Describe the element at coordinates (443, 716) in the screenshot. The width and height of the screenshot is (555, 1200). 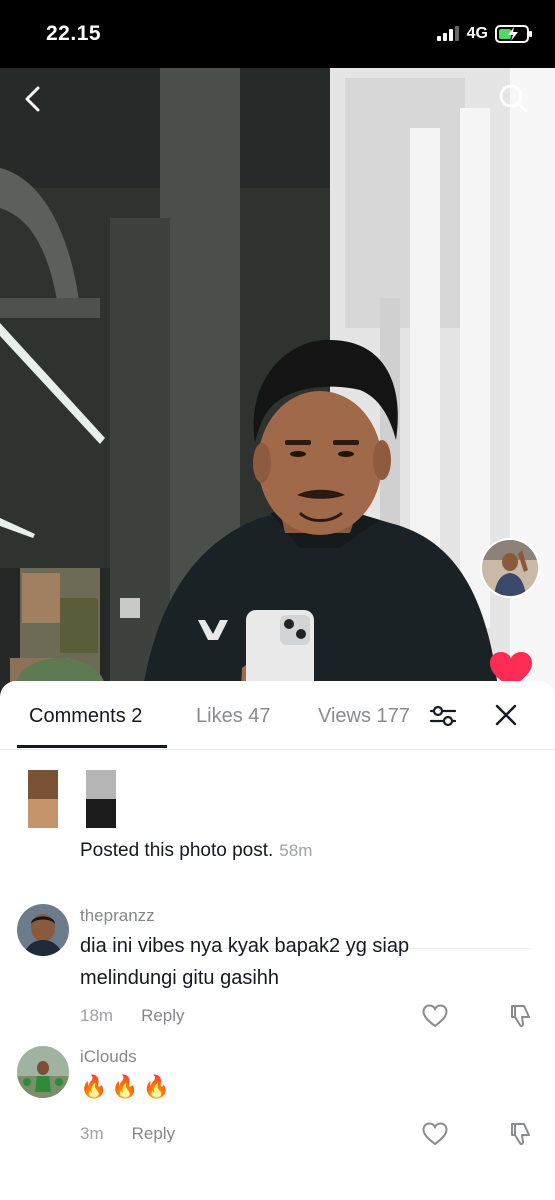
I see `sliders-icon` at that location.